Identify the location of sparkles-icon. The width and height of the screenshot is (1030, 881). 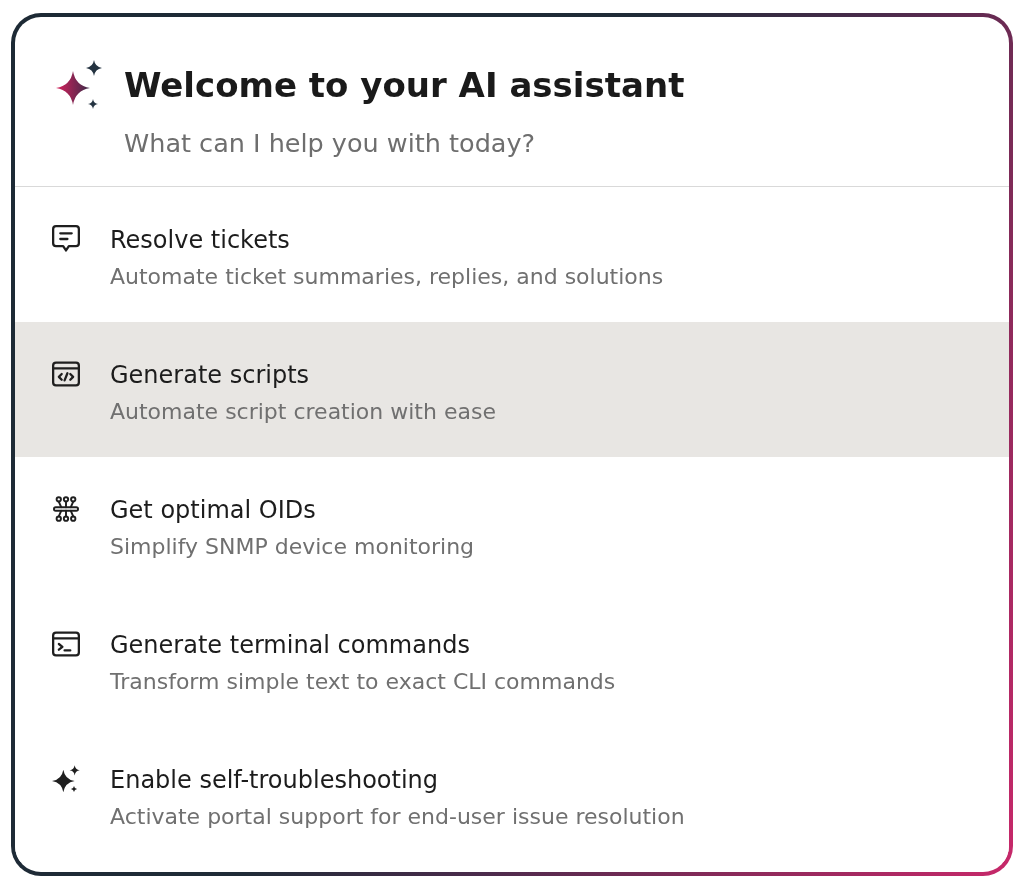
(66, 779).